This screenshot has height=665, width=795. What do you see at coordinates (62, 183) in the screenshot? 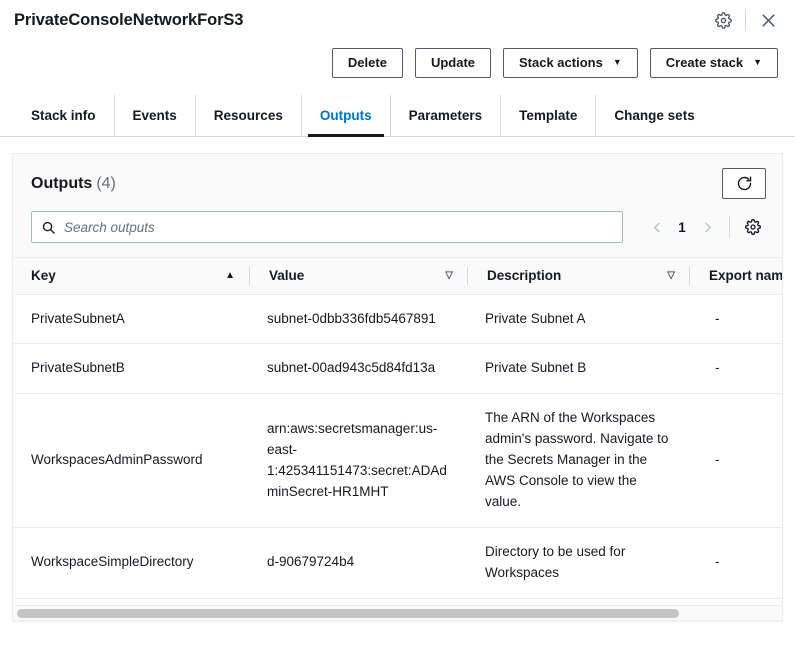
I see `outputs-heading-text: Outputs` at bounding box center [62, 183].